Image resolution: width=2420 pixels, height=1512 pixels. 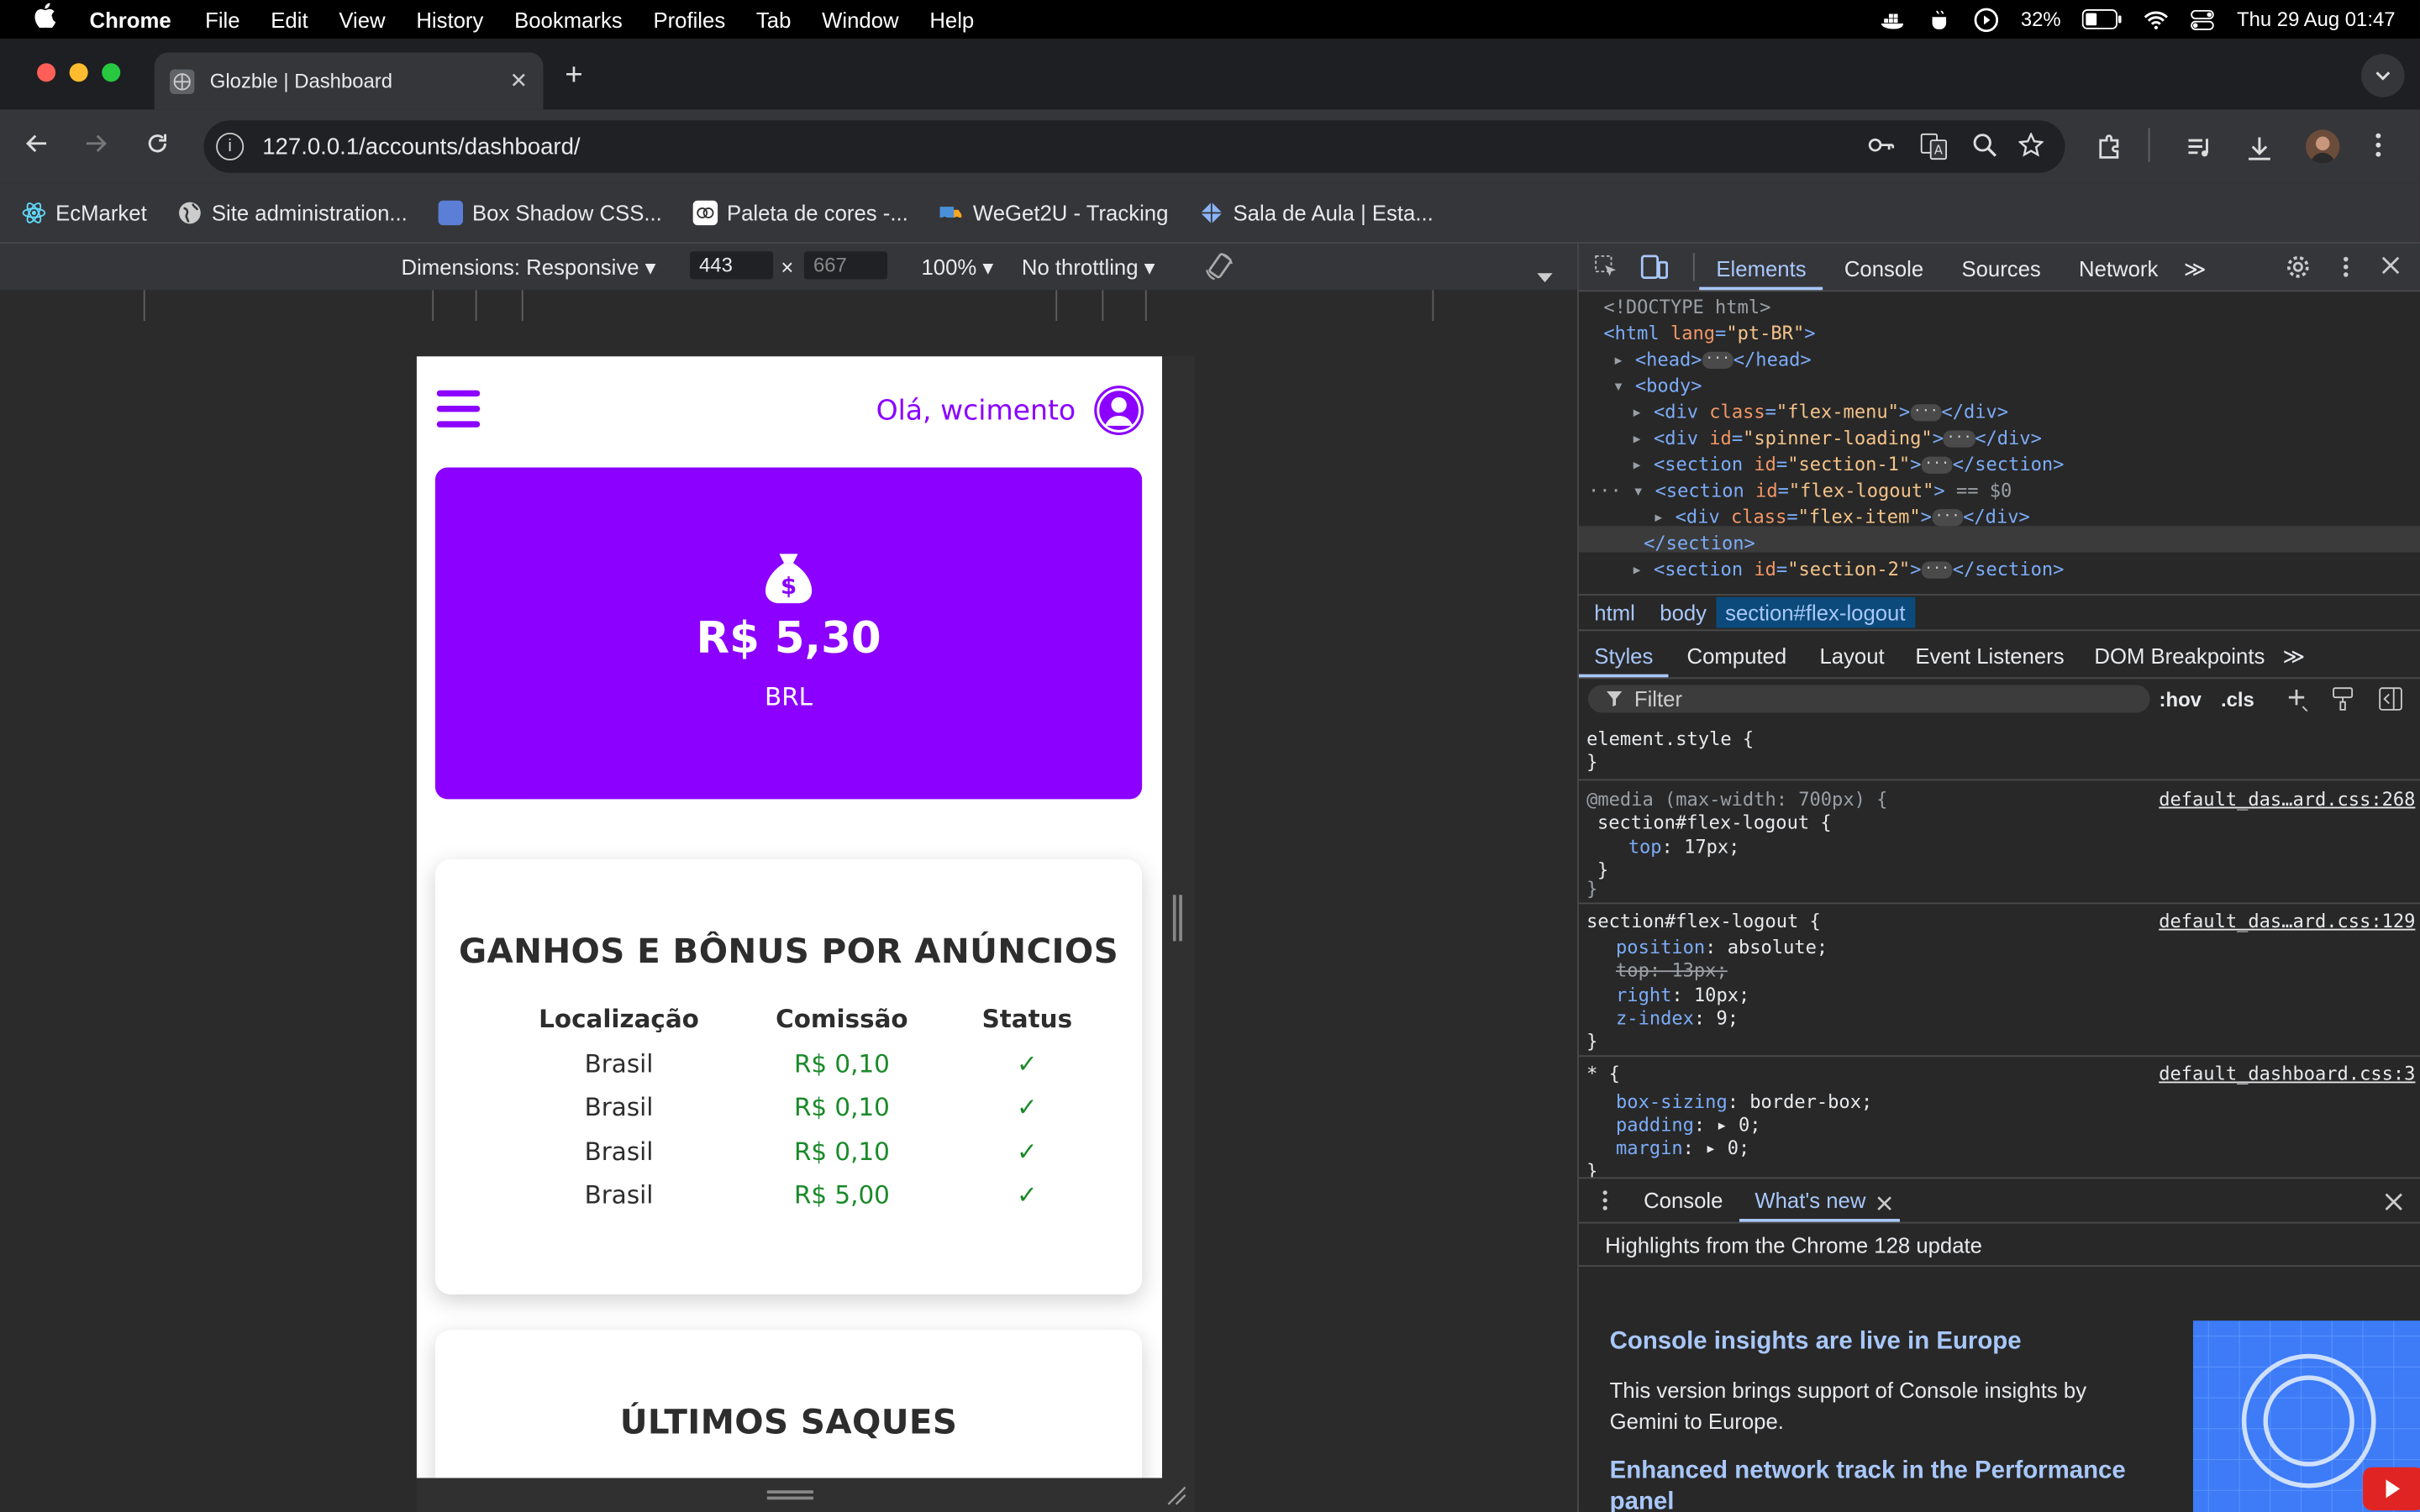 What do you see at coordinates (2343, 701) in the screenshot?
I see `paint-brush-icon` at bounding box center [2343, 701].